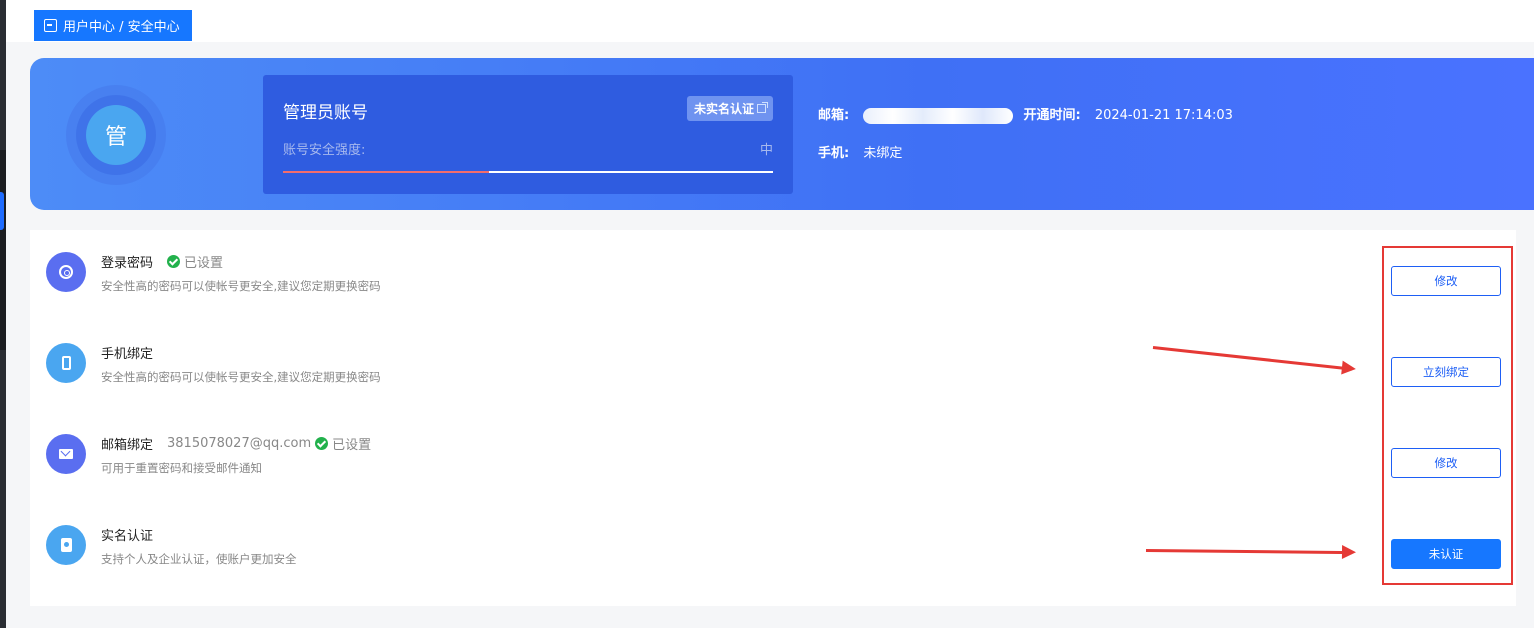 This screenshot has height=628, width=1534. Describe the element at coordinates (2, 211) in the screenshot. I see `sidebar-active-indicator` at that location.